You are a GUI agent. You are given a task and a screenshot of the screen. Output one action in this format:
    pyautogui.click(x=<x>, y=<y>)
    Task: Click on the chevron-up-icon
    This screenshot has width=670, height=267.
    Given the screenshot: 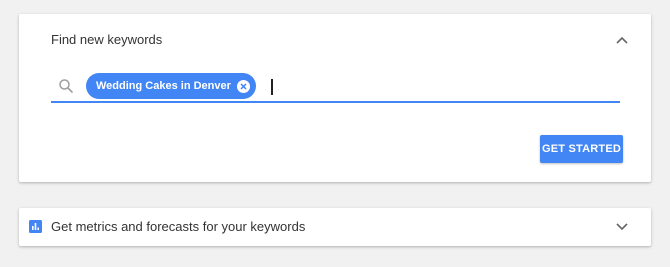 What is the action you would take?
    pyautogui.click(x=622, y=40)
    